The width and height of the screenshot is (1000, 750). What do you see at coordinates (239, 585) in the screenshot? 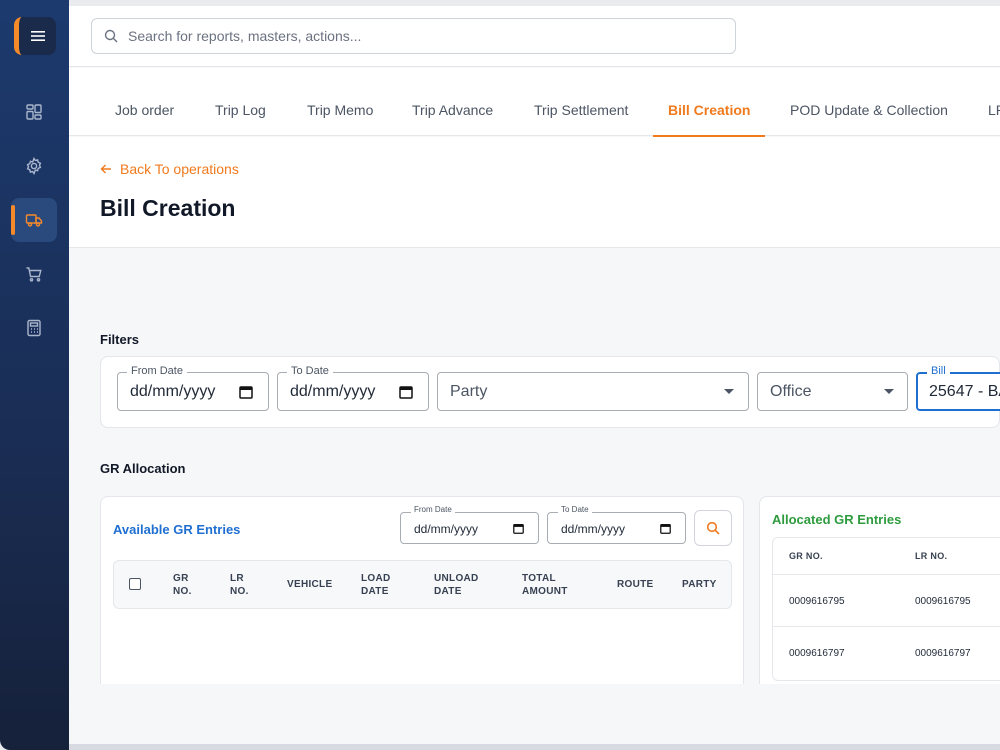
I see `col-lr-no: LR NO.` at bounding box center [239, 585].